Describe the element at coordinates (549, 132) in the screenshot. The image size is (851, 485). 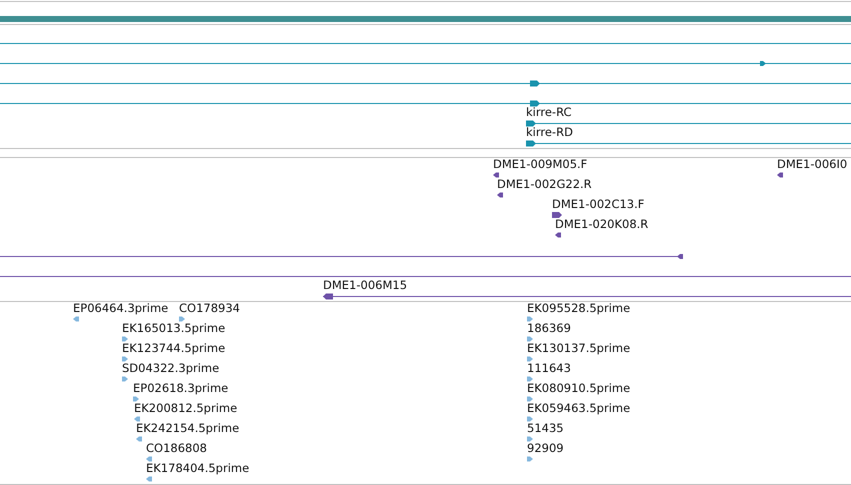
I see `feature-label: kirre-RD` at that location.